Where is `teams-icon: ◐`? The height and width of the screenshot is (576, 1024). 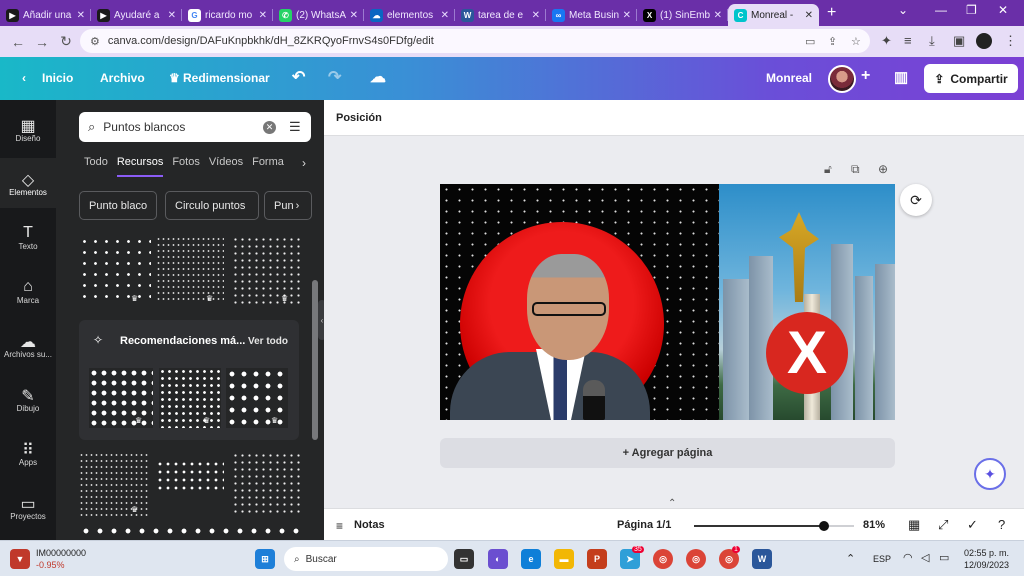 teams-icon: ◐ is located at coordinates (498, 559).